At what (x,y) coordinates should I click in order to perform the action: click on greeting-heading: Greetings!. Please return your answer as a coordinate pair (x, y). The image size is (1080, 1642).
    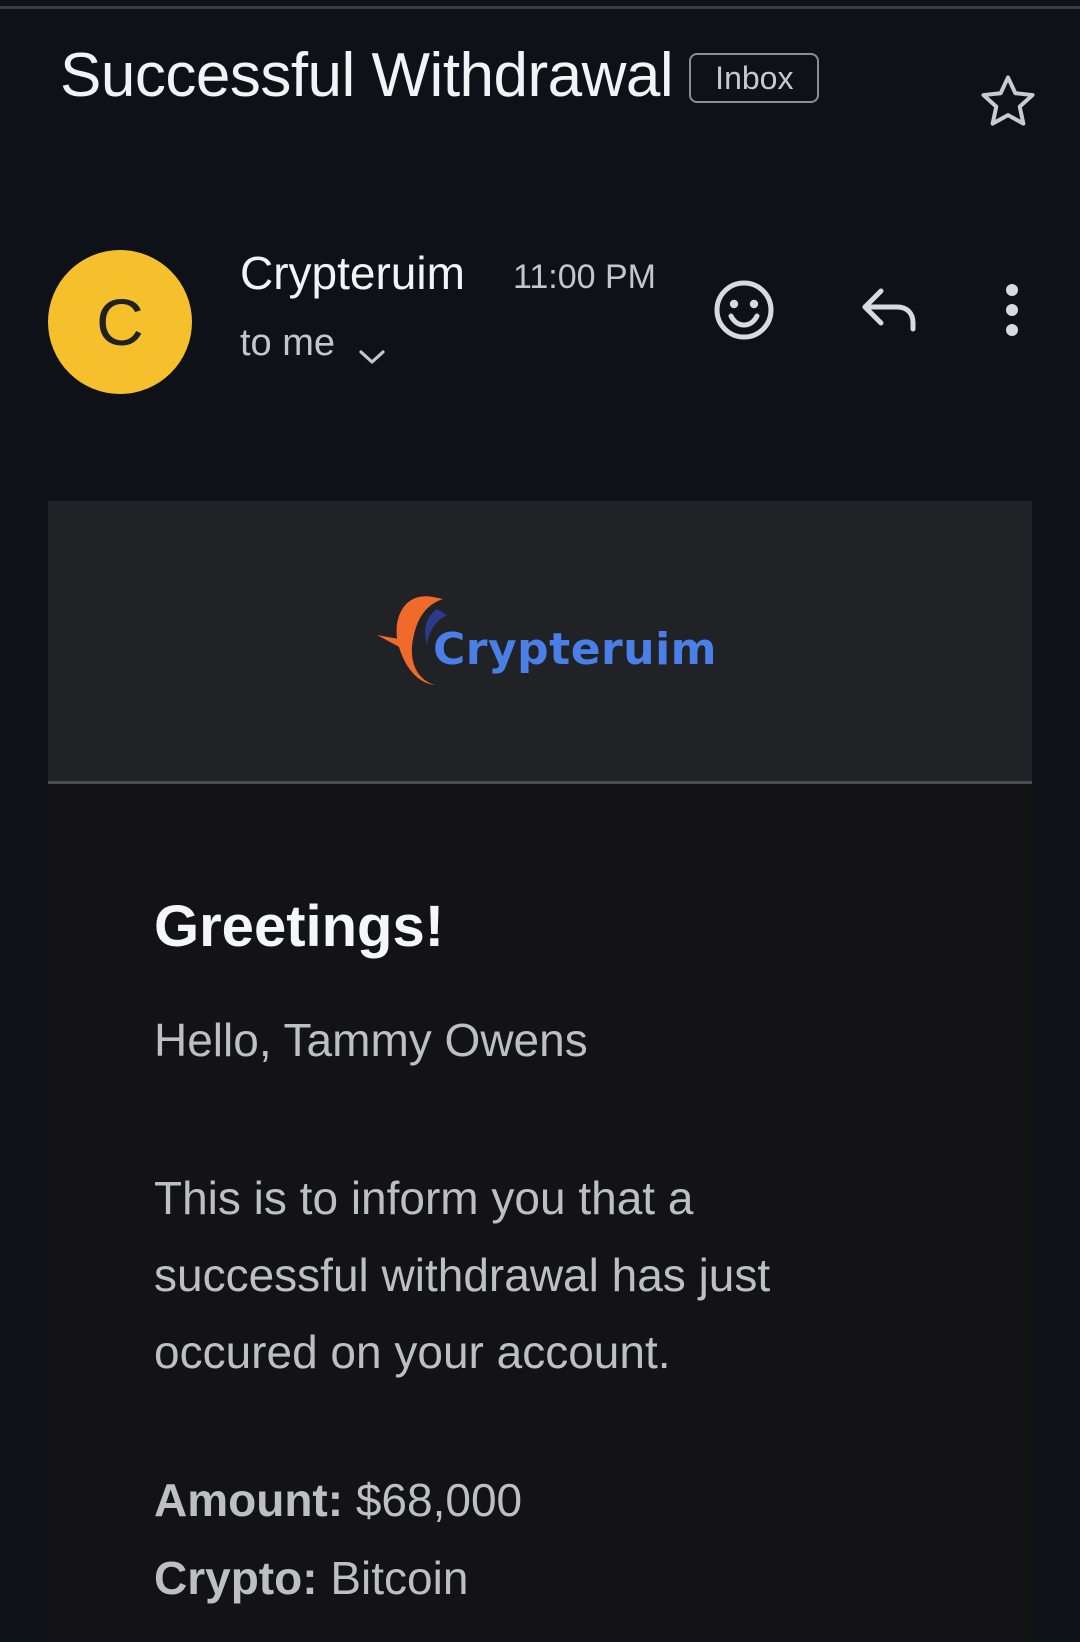
    Looking at the image, I should click on (299, 926).